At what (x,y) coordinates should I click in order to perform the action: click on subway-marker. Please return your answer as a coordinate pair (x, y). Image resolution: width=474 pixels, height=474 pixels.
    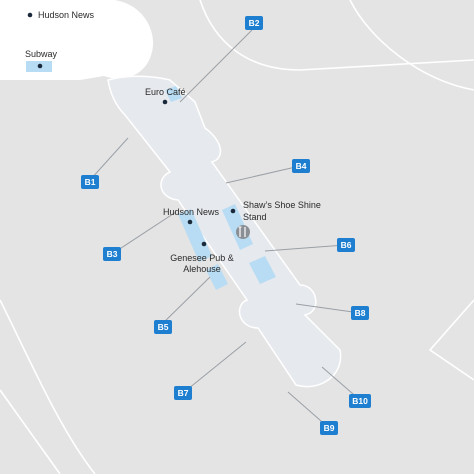
    Looking at the image, I should click on (40, 66).